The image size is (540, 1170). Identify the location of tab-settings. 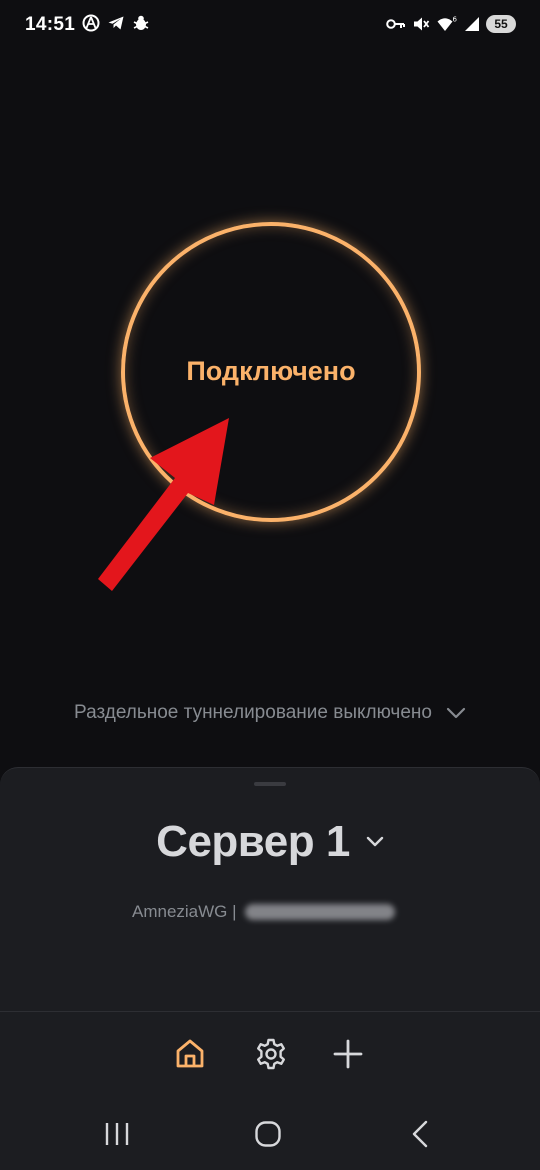
(271, 1054).